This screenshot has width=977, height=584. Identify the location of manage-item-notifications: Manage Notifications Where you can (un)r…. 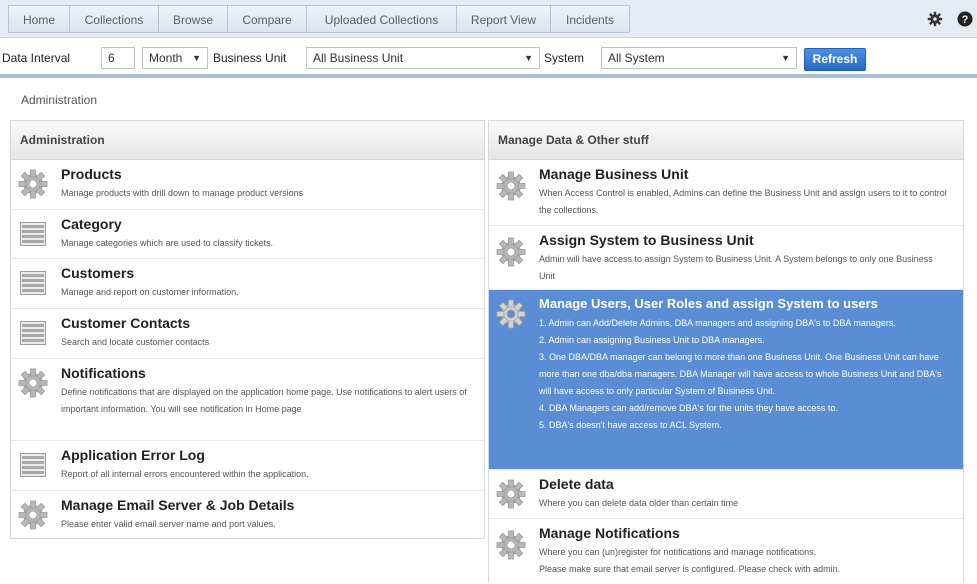
(726, 551).